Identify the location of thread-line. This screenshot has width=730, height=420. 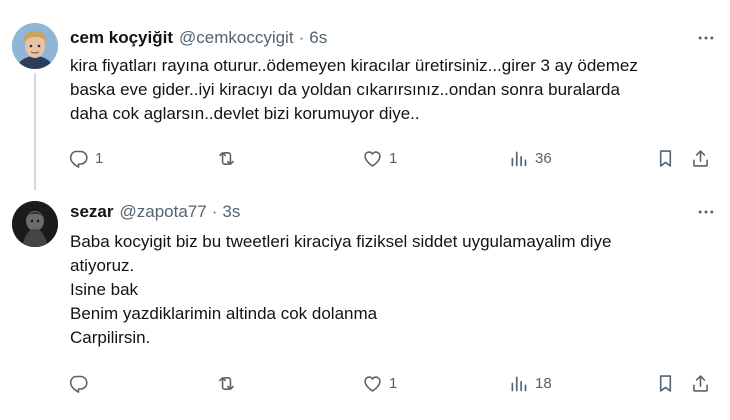
(35, 131).